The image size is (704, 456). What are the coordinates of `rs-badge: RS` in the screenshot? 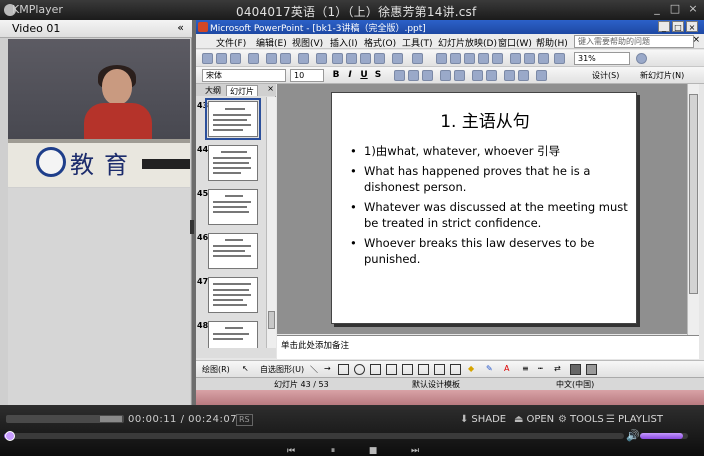 It's located at (244, 420).